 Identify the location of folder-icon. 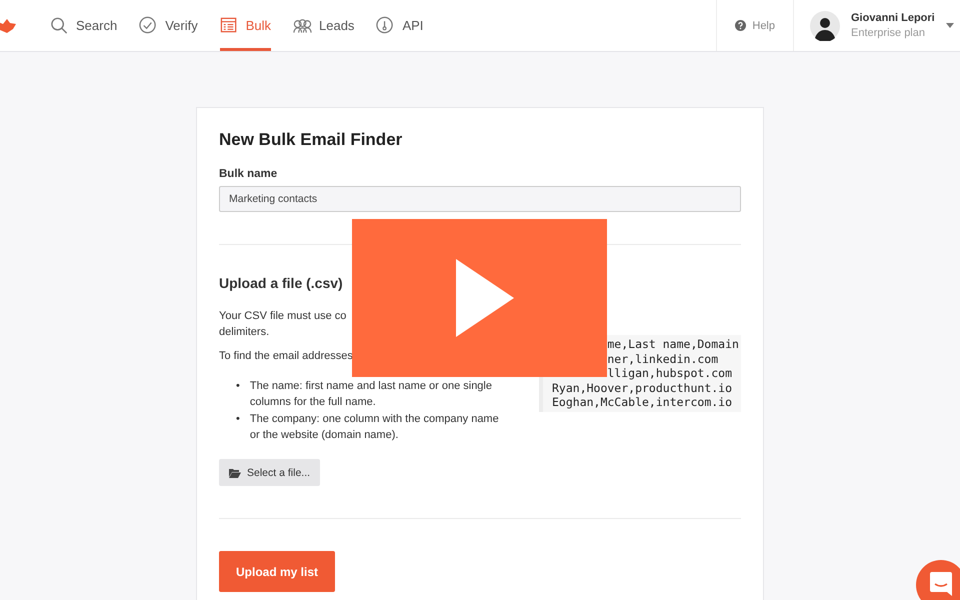
(235, 473).